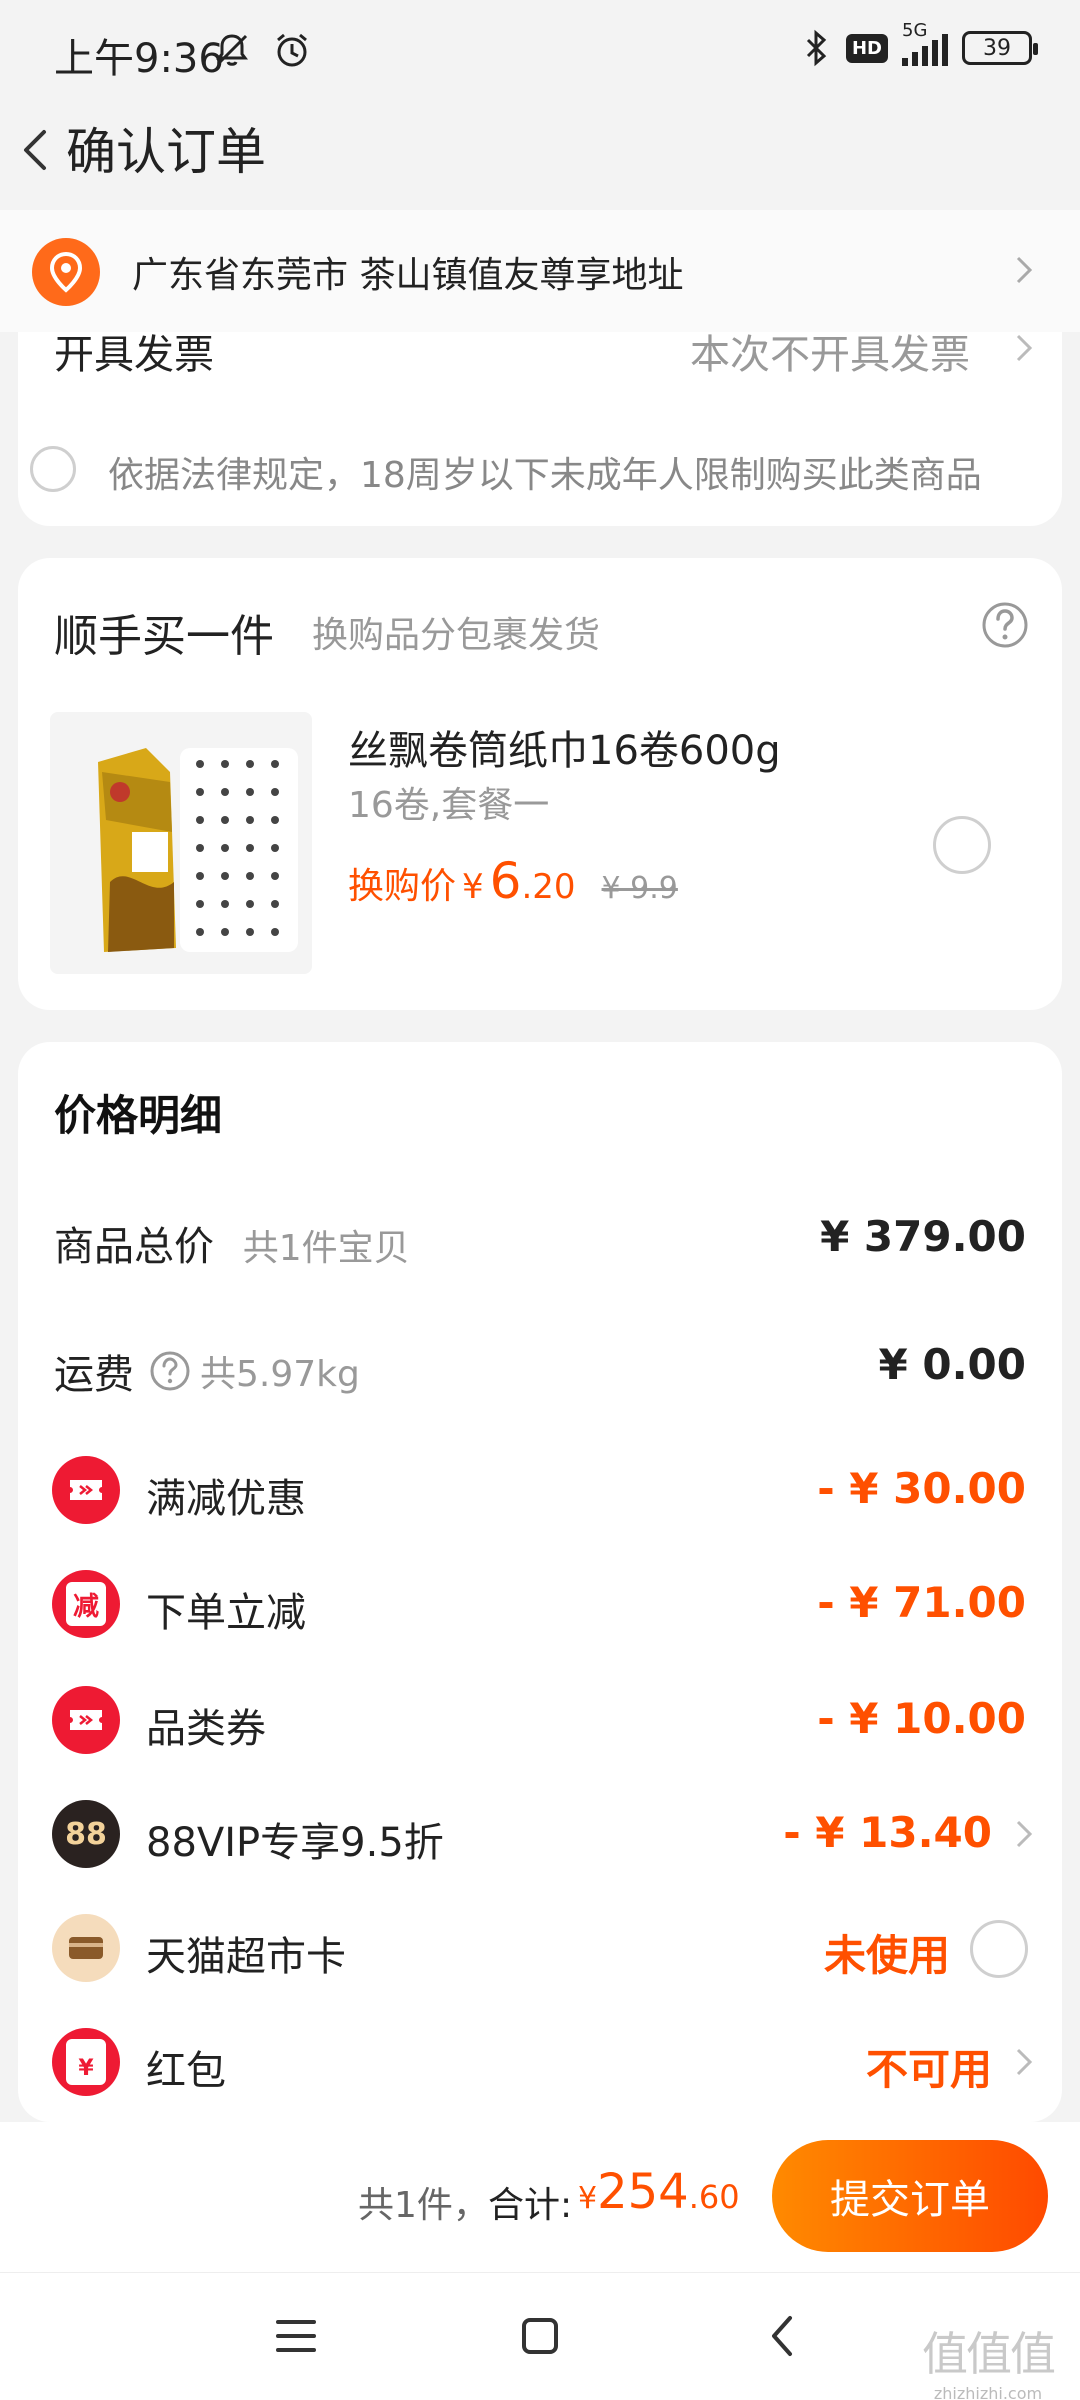  Describe the element at coordinates (588, 2198) in the screenshot. I see `total-currency: ¥` at that location.